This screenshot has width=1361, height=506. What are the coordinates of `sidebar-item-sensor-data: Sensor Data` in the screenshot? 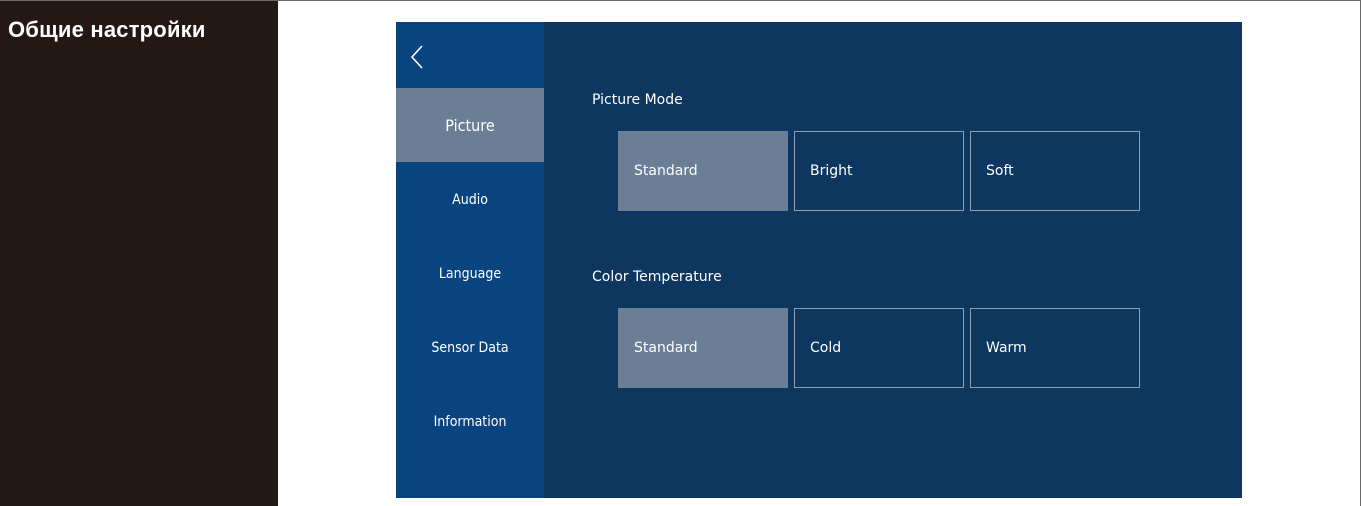 It's located at (470, 348).